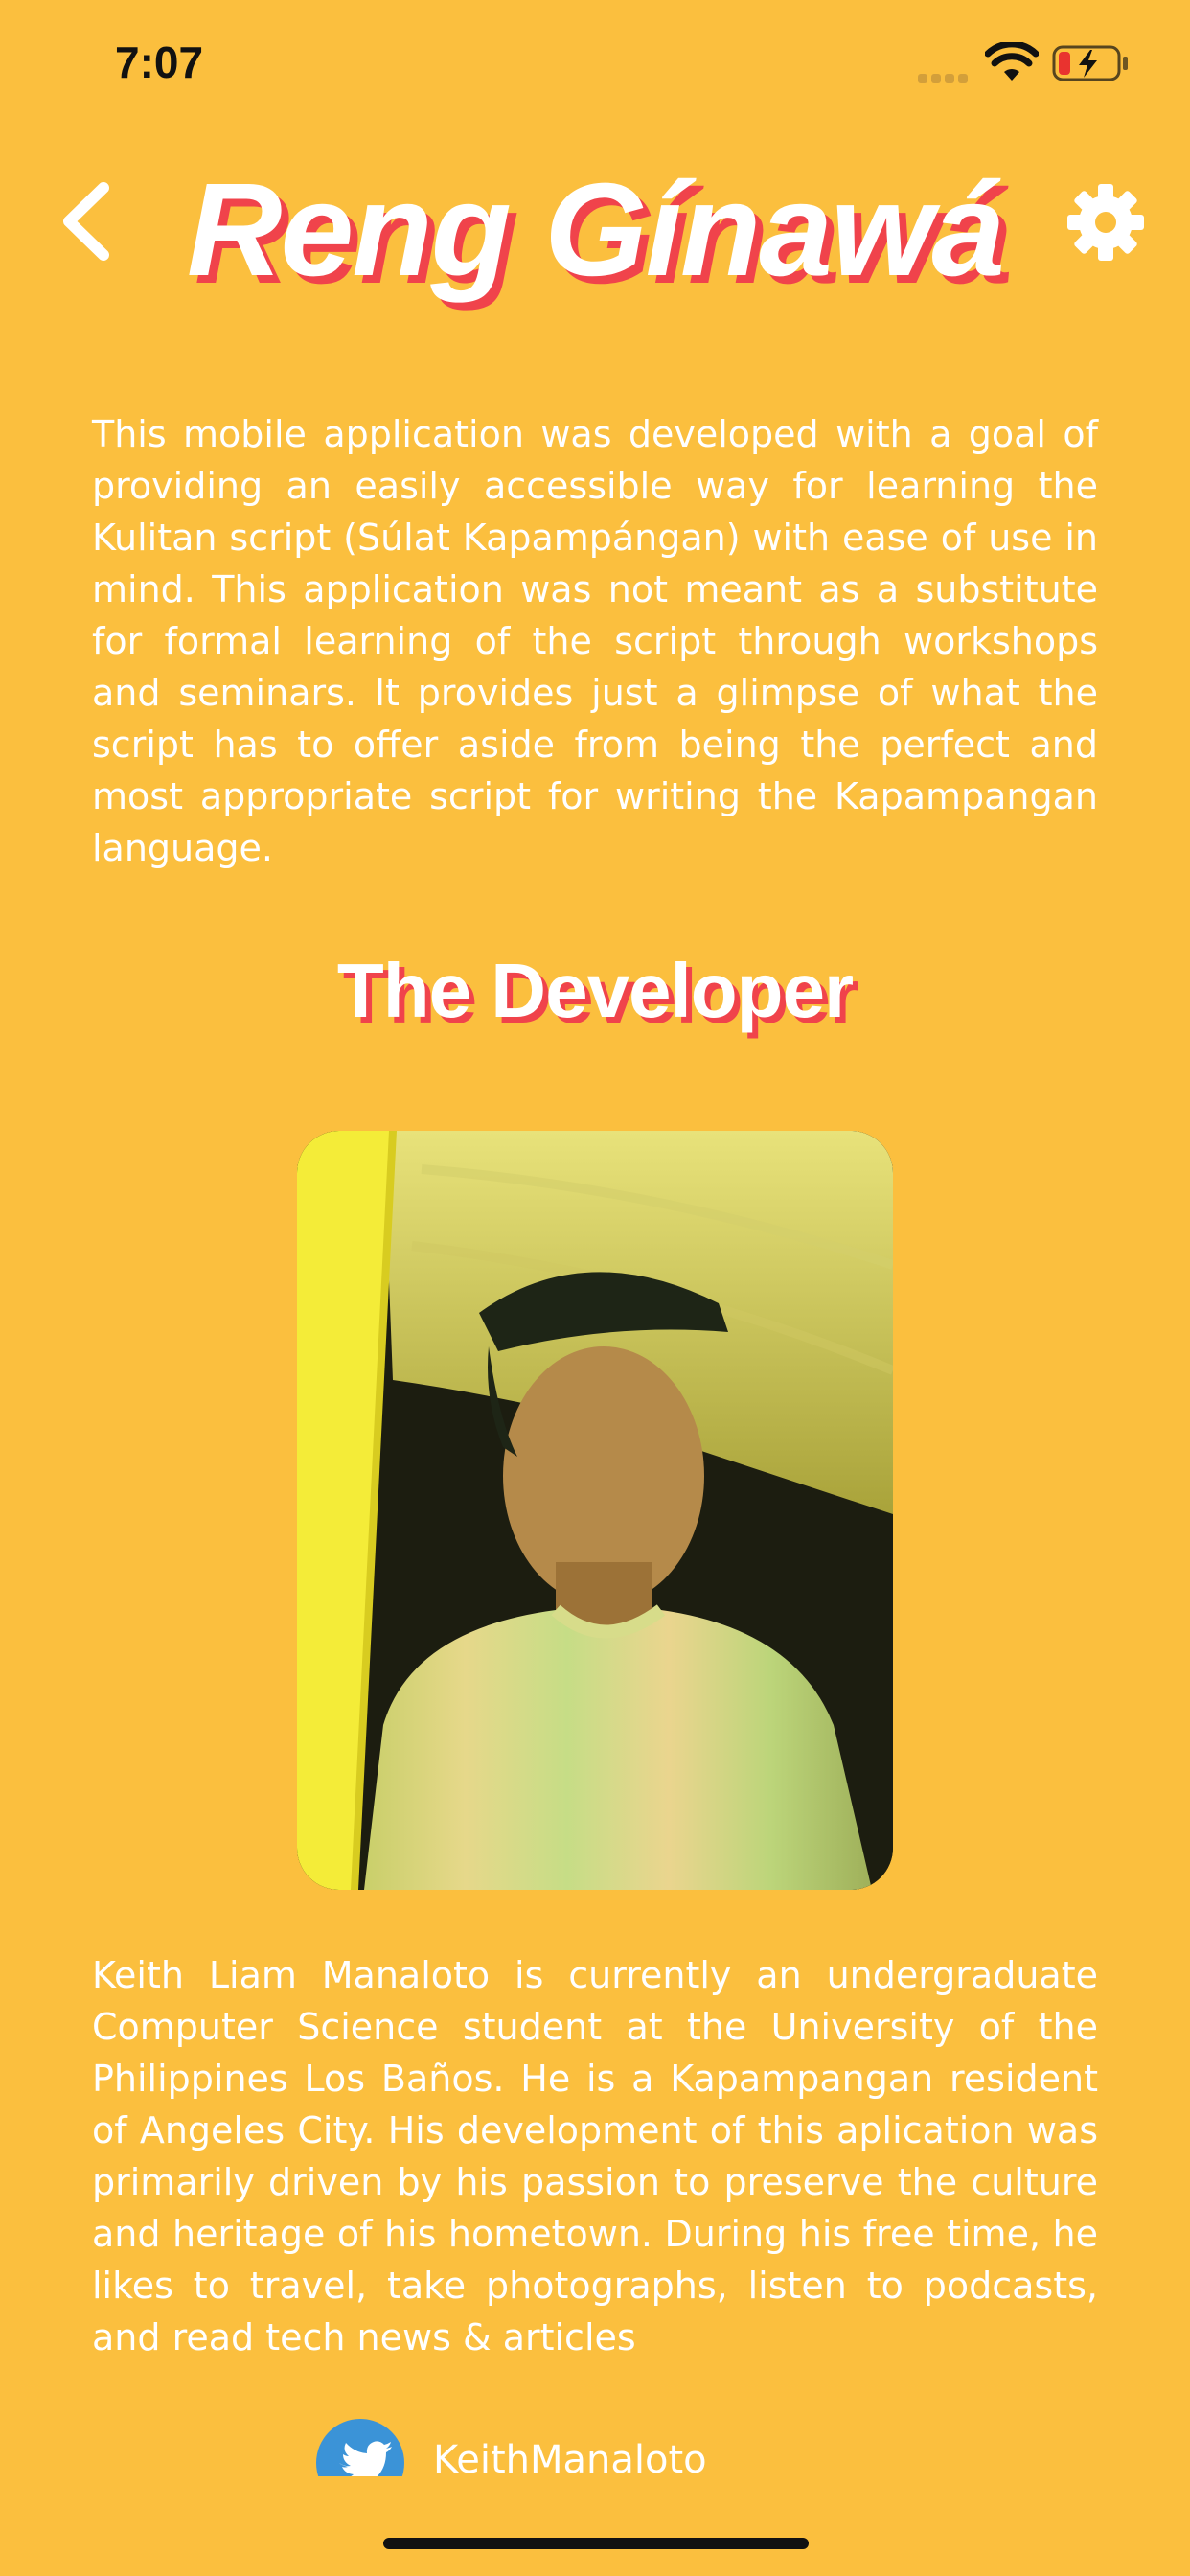 The image size is (1190, 2576). I want to click on developer-heading: The Developer, so click(595, 990).